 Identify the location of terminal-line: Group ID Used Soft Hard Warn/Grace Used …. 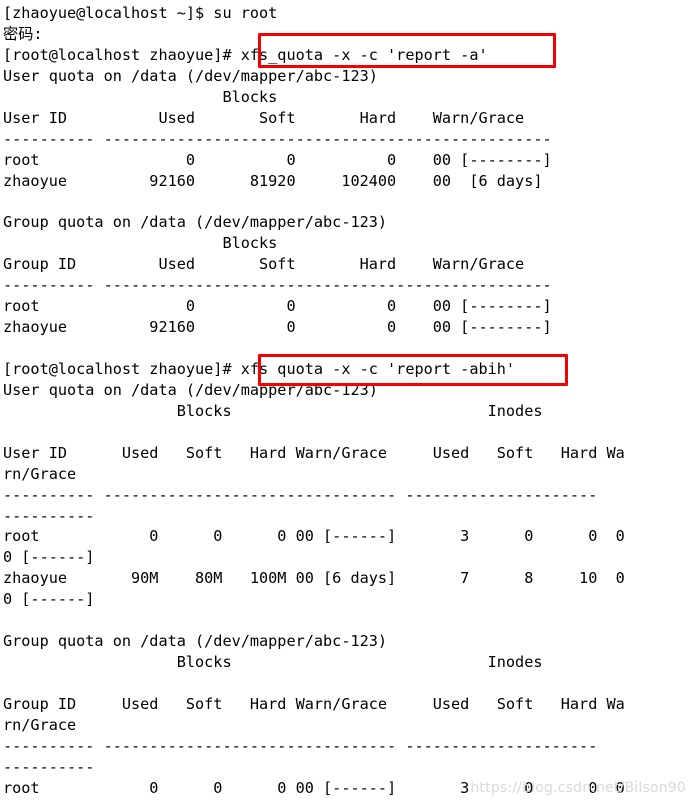
(314, 703).